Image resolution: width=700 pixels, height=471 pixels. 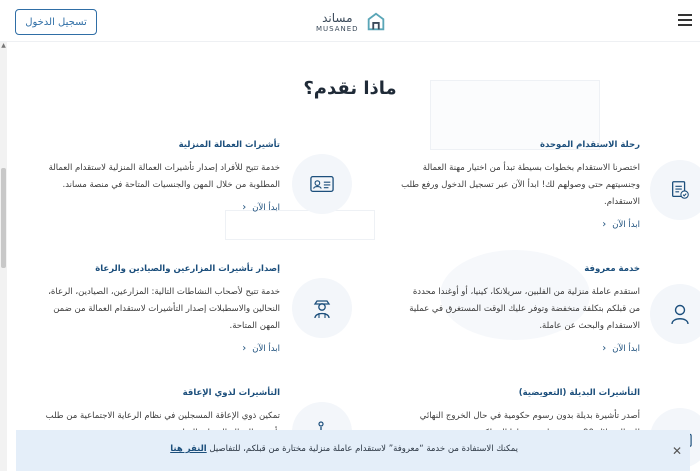 I want to click on farmer-icon, so click(x=322, y=309).